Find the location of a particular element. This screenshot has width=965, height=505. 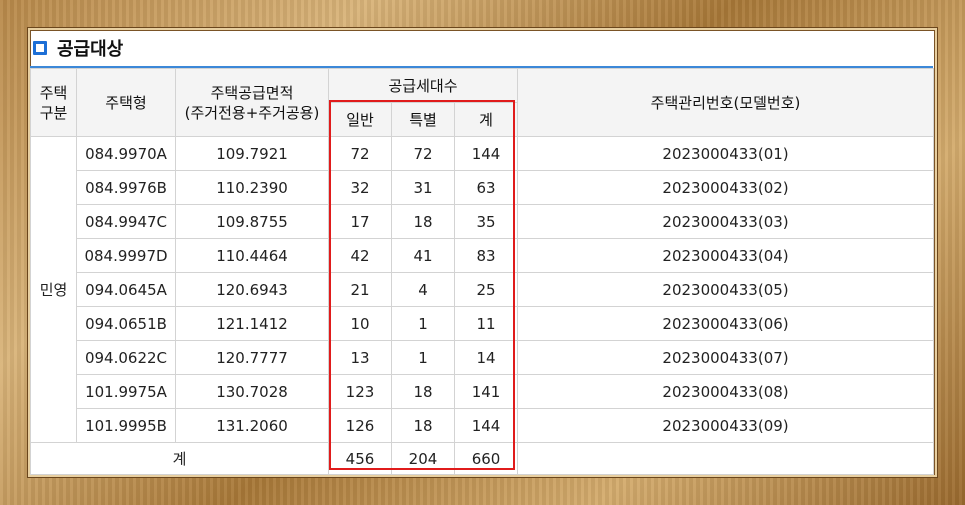

total-label: 계 is located at coordinates (179, 458).